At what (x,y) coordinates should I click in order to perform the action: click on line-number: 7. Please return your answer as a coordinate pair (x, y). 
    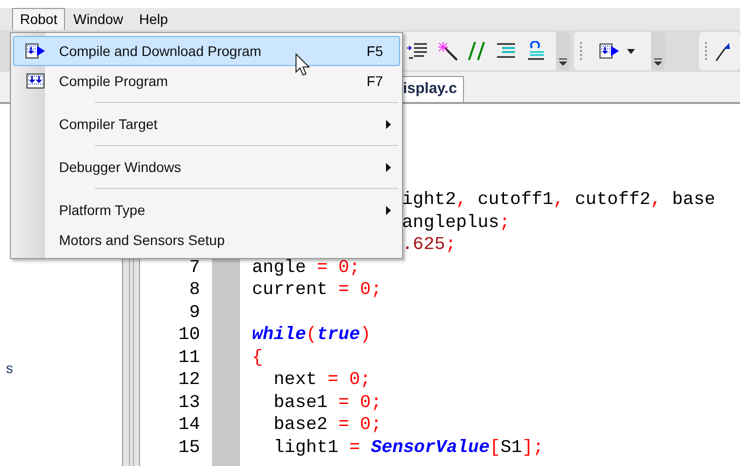
    Looking at the image, I should click on (194, 268).